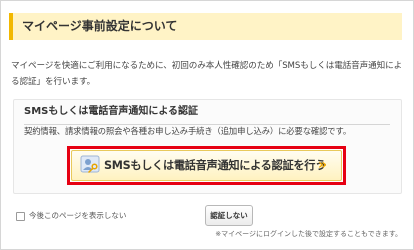  Describe the element at coordinates (90, 164) in the screenshot. I see `person-key-icon` at that location.